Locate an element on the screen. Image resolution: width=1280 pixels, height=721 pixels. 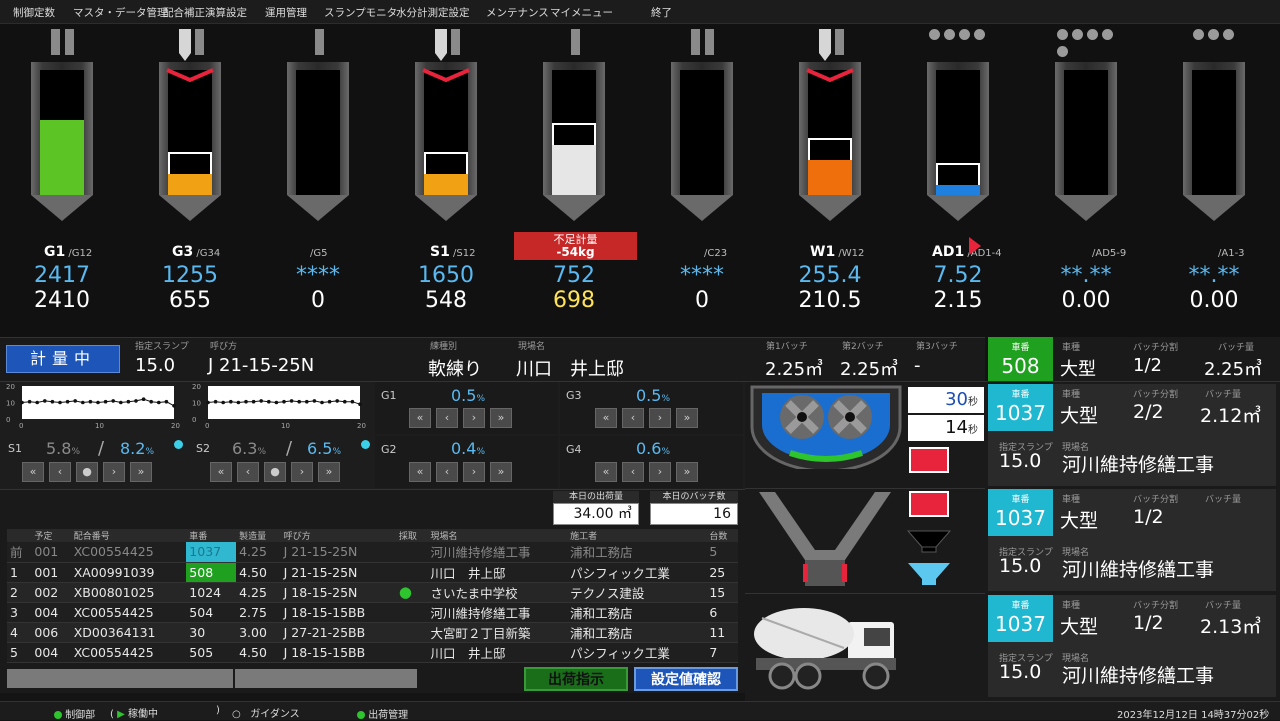
column-header: 呼び方 is located at coordinates (338, 535).